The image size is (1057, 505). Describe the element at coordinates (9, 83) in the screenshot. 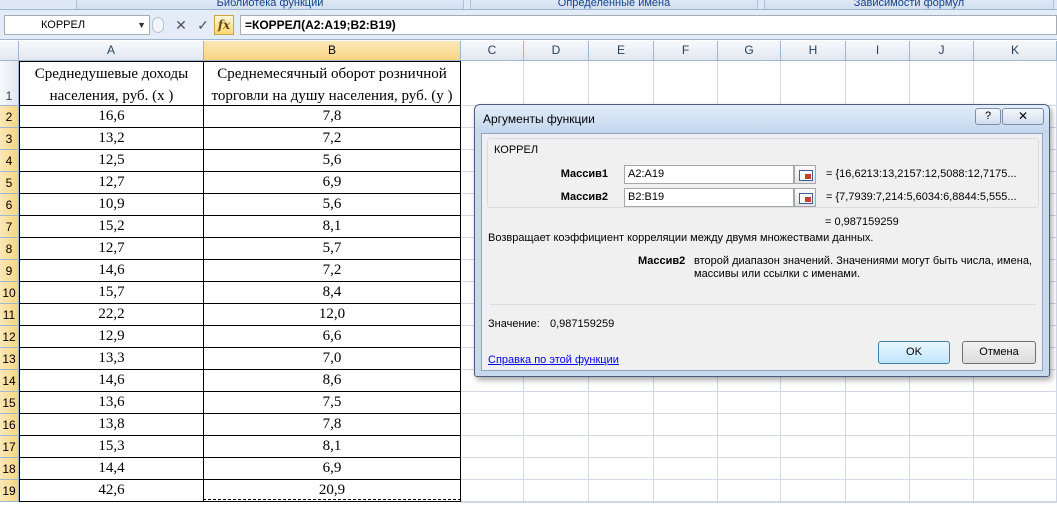

I see `row-header-1: 1` at that location.